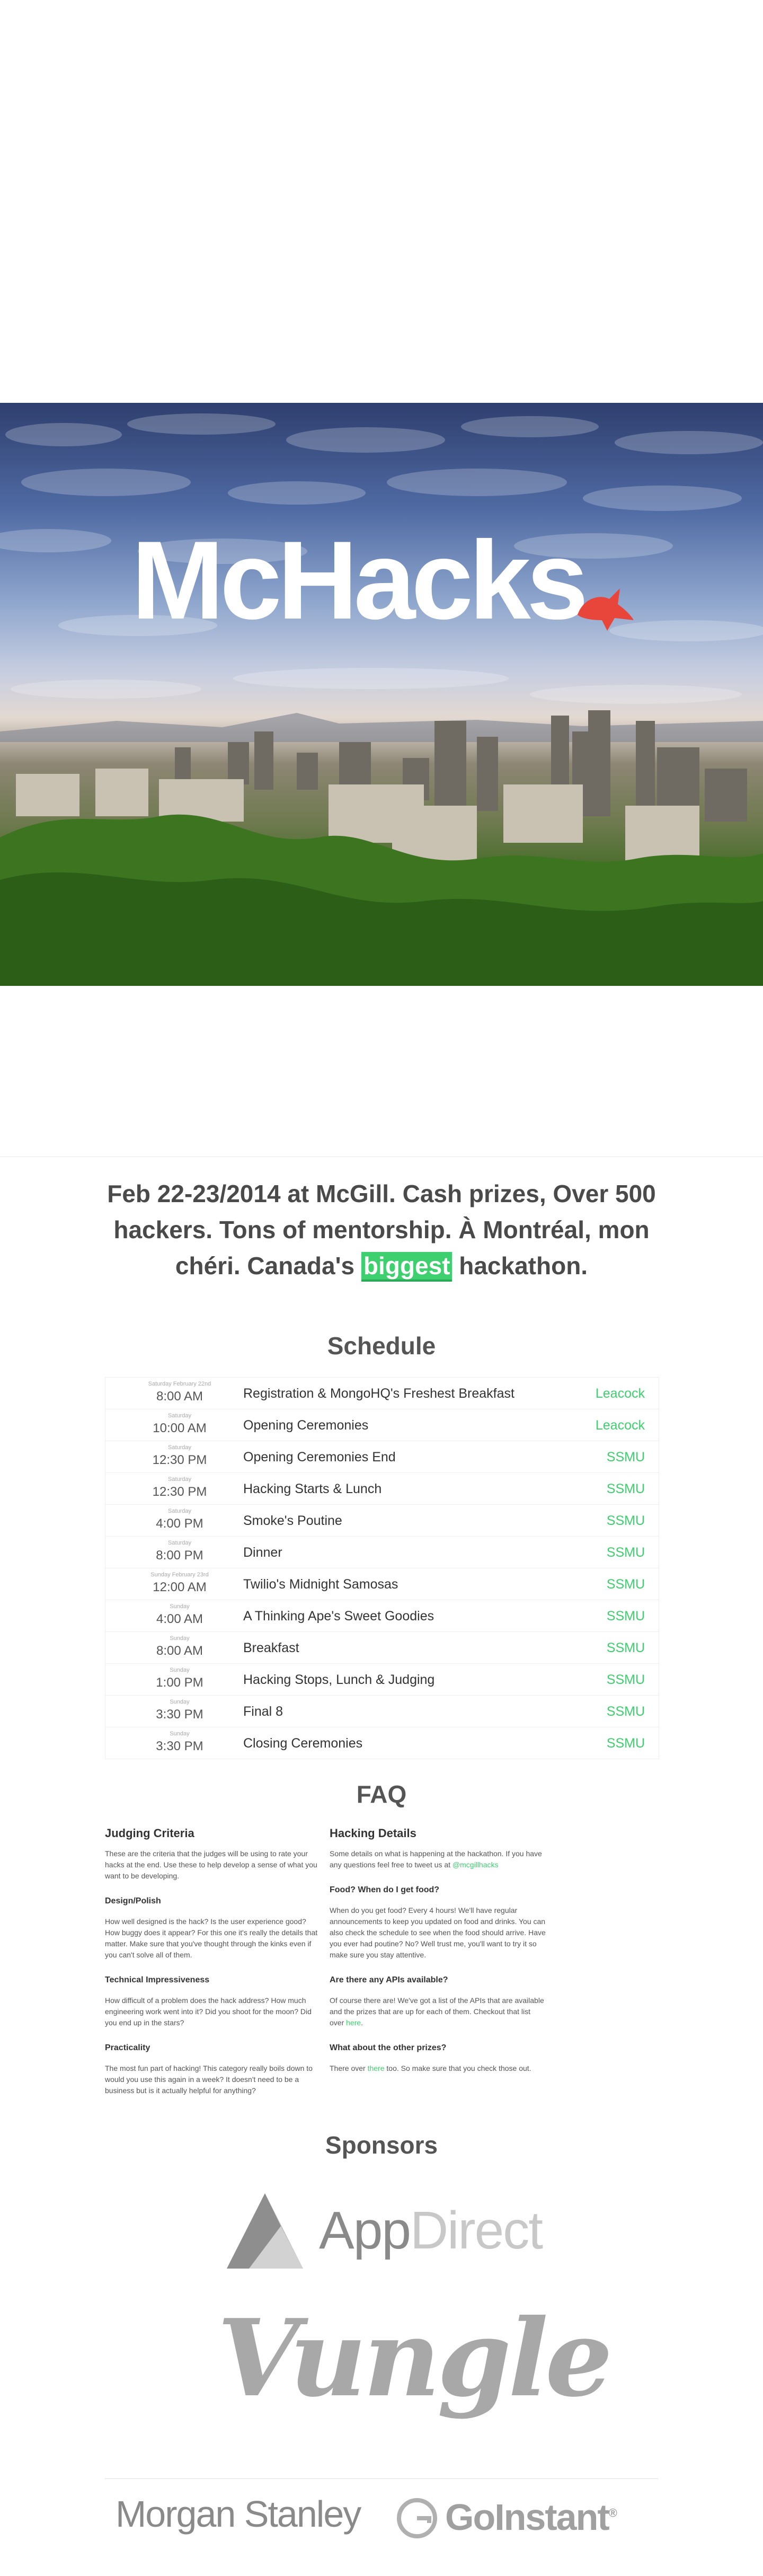  What do you see at coordinates (382, 1521) in the screenshot?
I see `table-row: Saturday 4:00 PM Smoke's Poutine SSMU` at bounding box center [382, 1521].